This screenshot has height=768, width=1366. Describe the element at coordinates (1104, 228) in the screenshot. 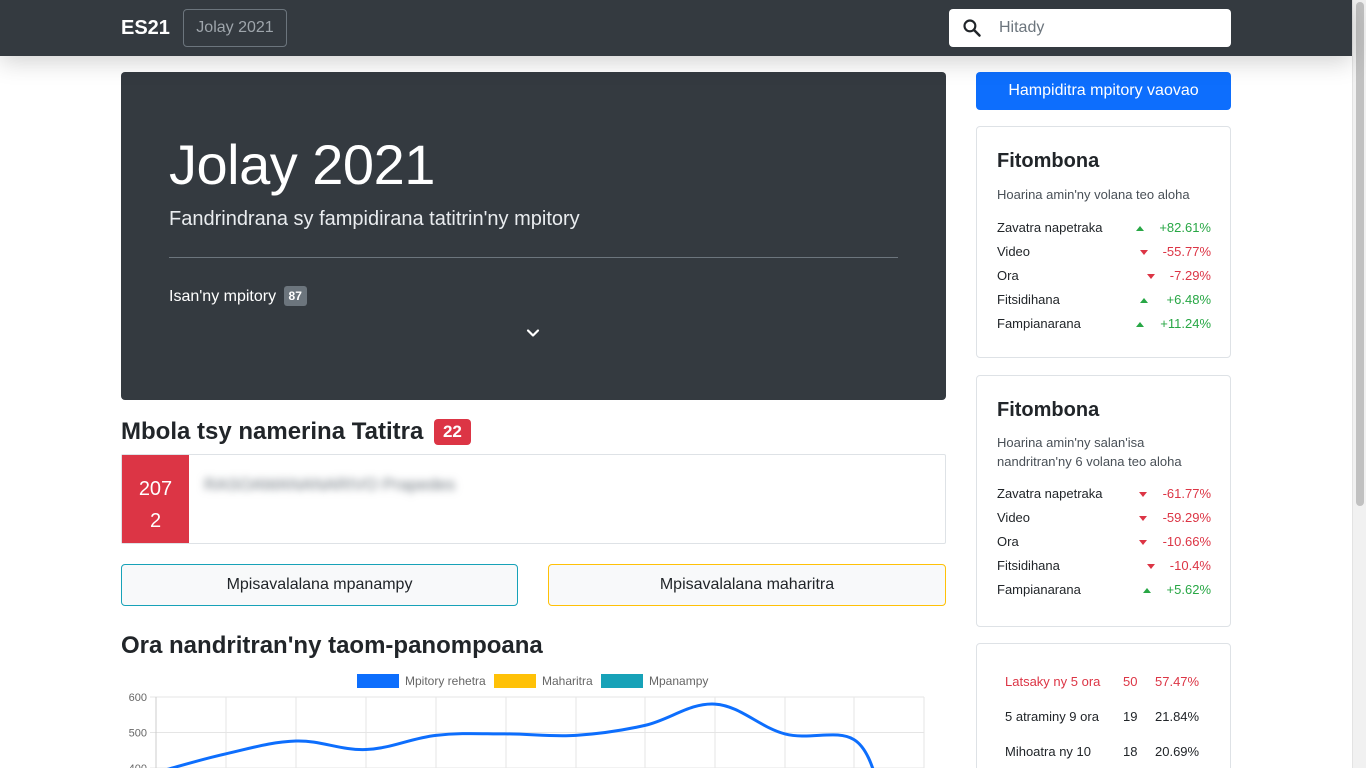

I see `stat-row: Zavatra napetraka +82.61%` at that location.